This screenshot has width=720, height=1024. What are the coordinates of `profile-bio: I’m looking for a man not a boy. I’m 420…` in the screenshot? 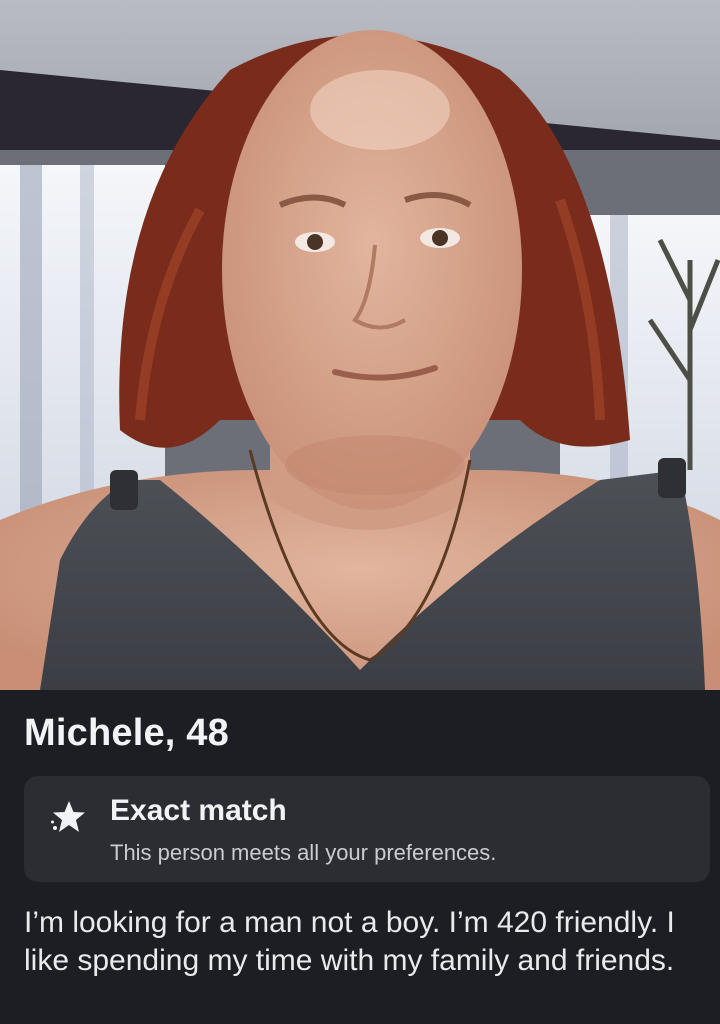 It's located at (349, 941).